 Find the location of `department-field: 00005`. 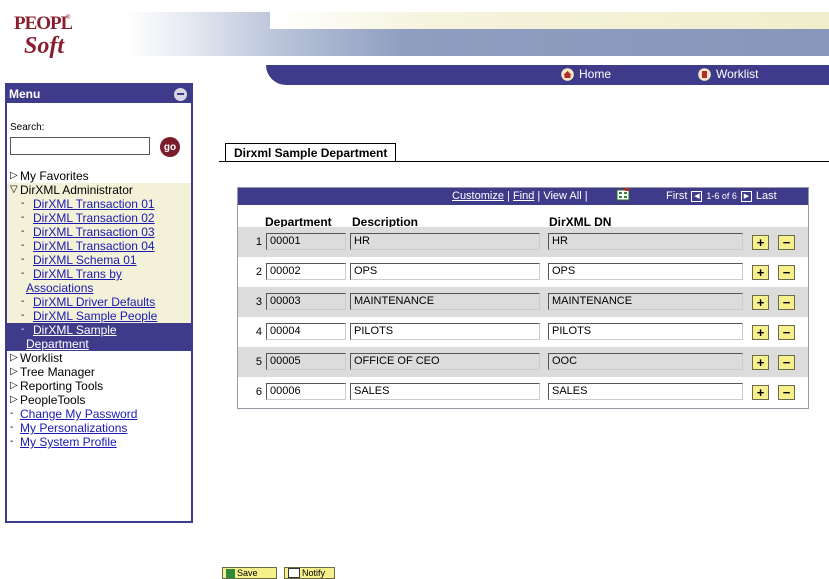

department-field: 00005 is located at coordinates (306, 361).